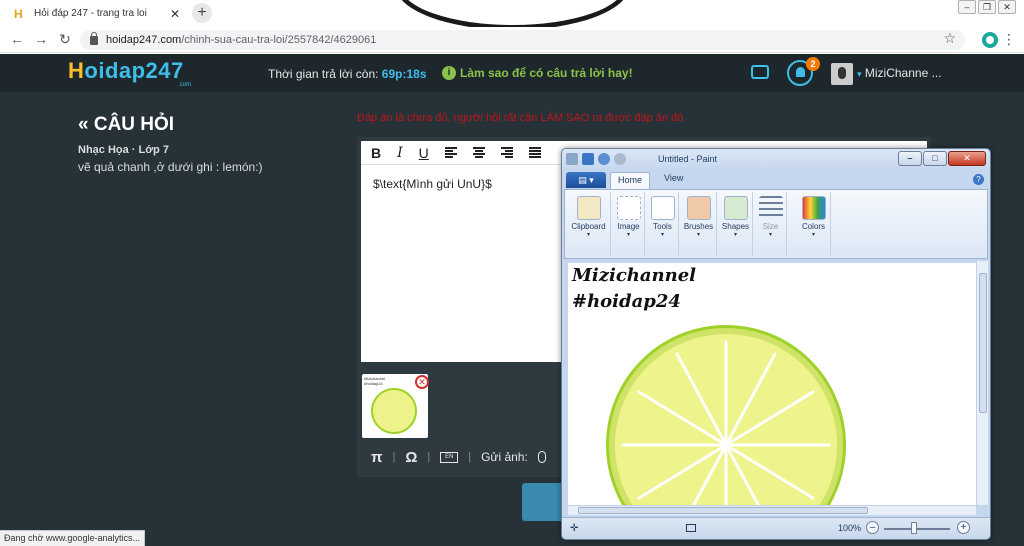  What do you see at coordinates (134, 70) in the screenshot?
I see `logo-text: oidap247` at bounding box center [134, 70].